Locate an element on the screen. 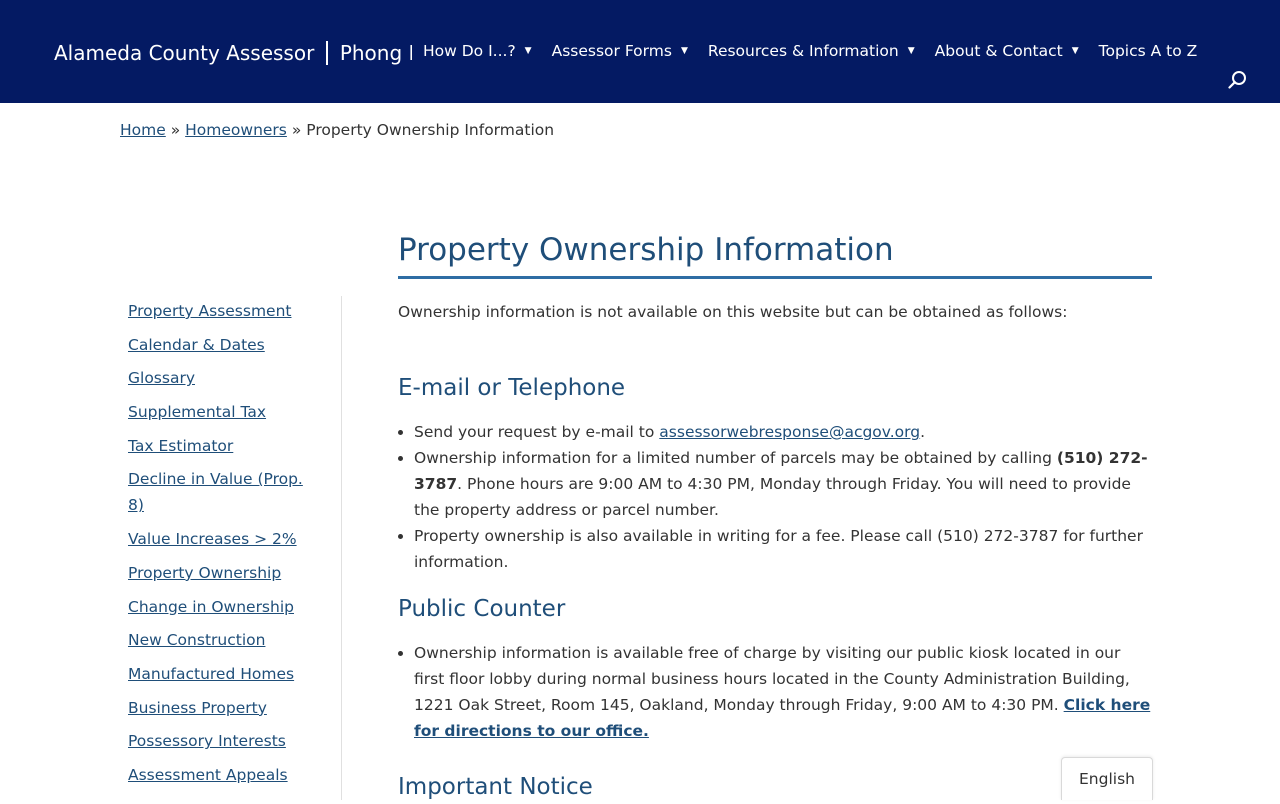  sidebar-divider is located at coordinates (341, 548).